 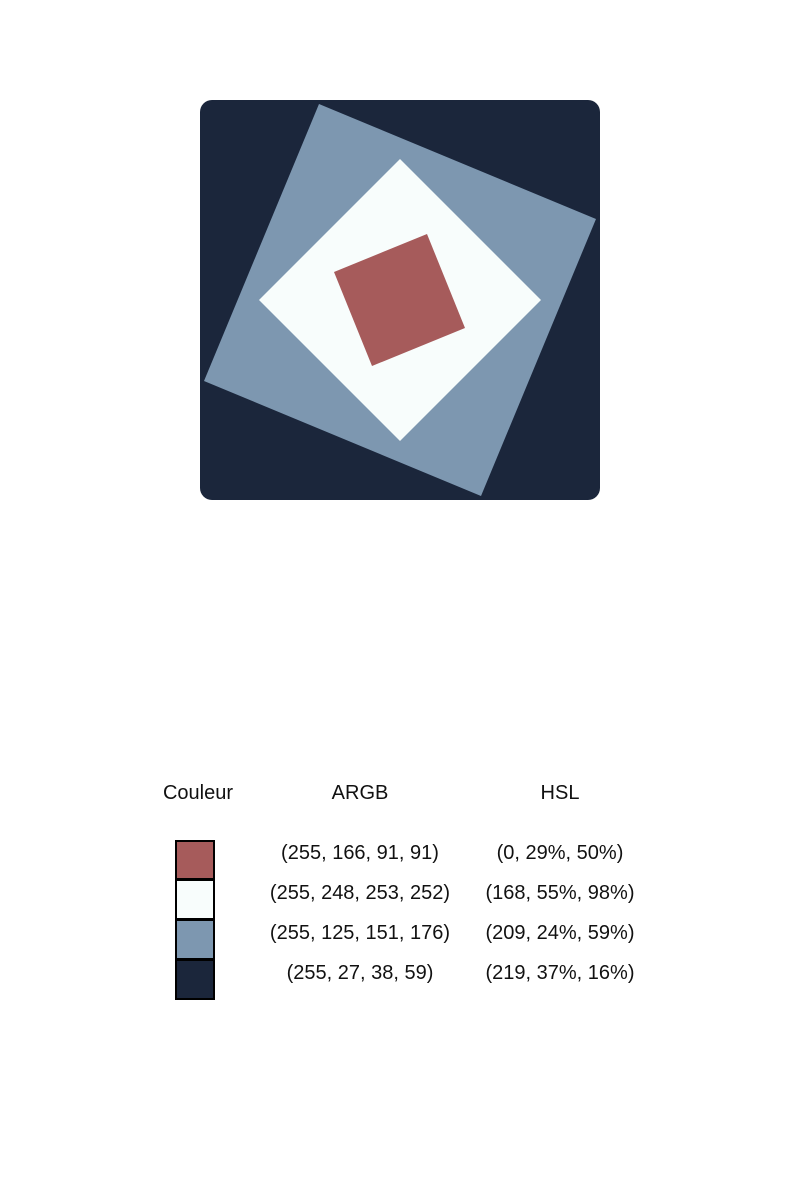 What do you see at coordinates (560, 893) in the screenshot?
I see `hsl-value: (168, 55%, 98%)` at bounding box center [560, 893].